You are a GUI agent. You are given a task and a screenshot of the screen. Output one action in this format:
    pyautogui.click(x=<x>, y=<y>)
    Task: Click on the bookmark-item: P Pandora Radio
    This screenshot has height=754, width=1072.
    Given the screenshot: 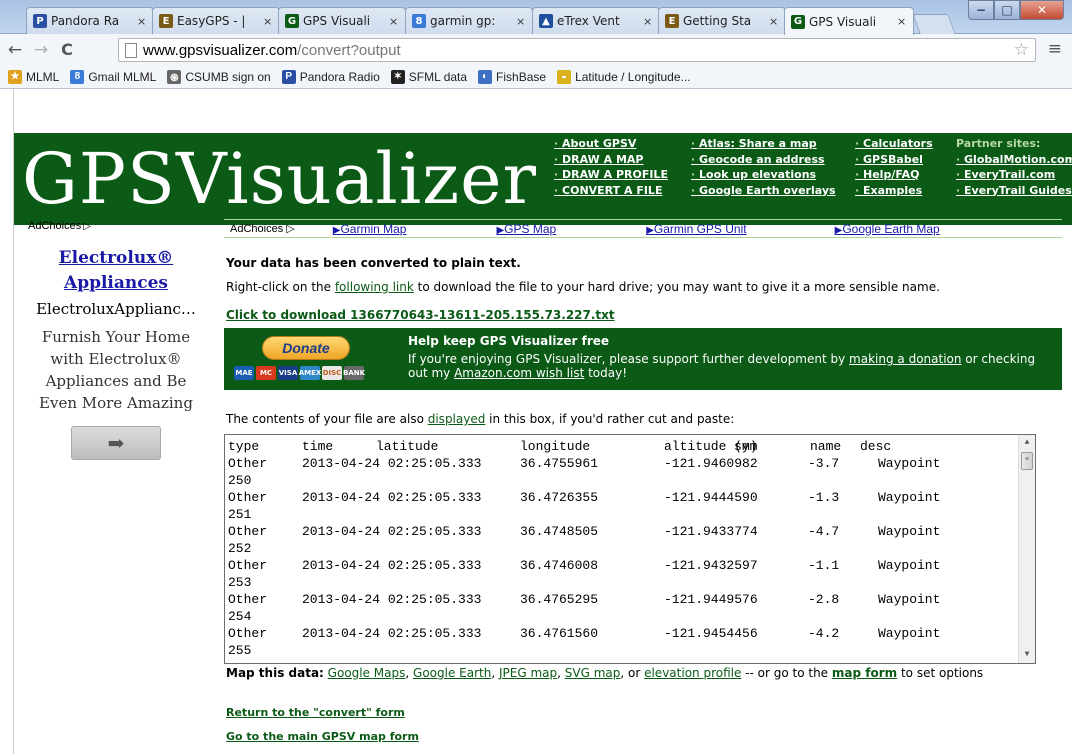 What is the action you would take?
    pyautogui.click(x=330, y=76)
    